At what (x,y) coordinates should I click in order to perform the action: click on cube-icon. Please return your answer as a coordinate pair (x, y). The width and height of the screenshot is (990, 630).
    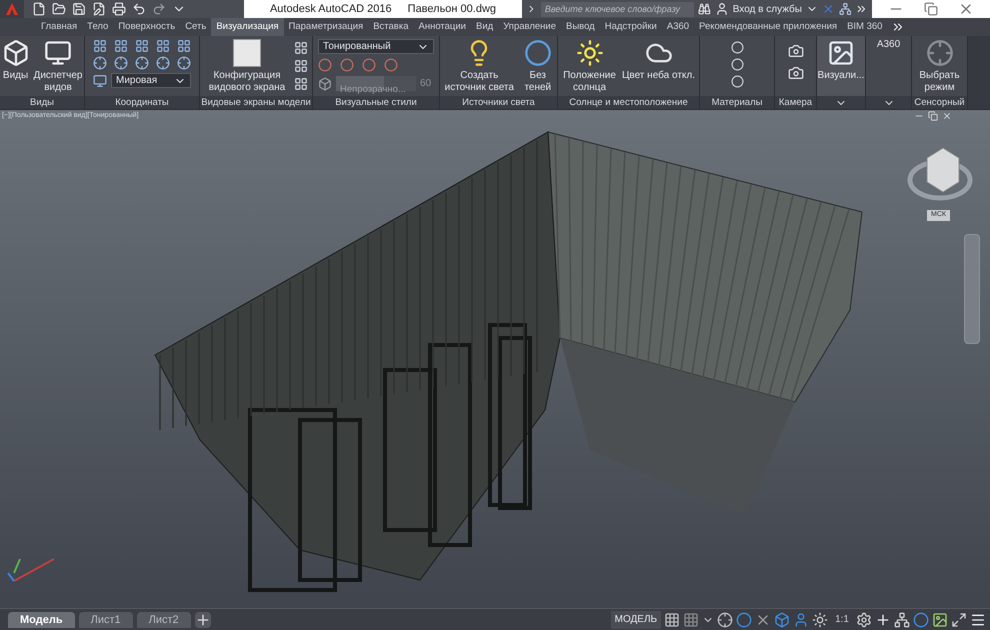
    Looking at the image, I should click on (16, 53).